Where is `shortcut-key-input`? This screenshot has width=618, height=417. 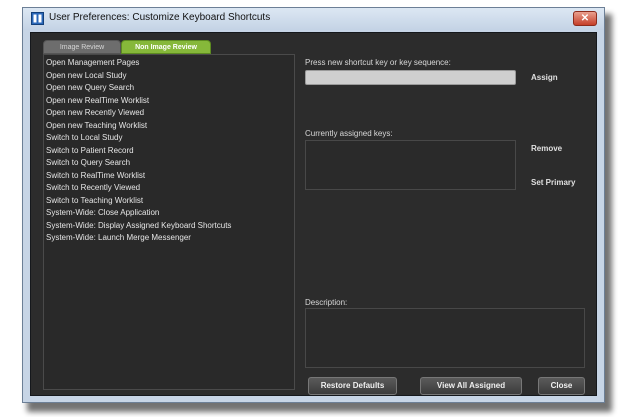
shortcut-key-input is located at coordinates (410, 77).